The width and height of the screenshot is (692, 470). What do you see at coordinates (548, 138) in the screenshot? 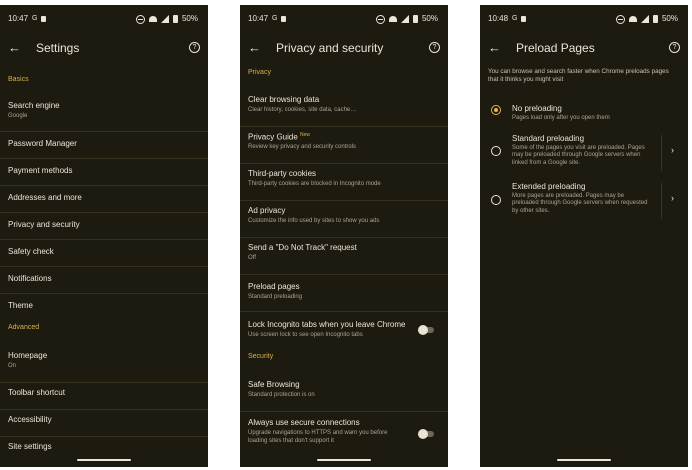
I see `option-title: Standard preloading` at bounding box center [548, 138].